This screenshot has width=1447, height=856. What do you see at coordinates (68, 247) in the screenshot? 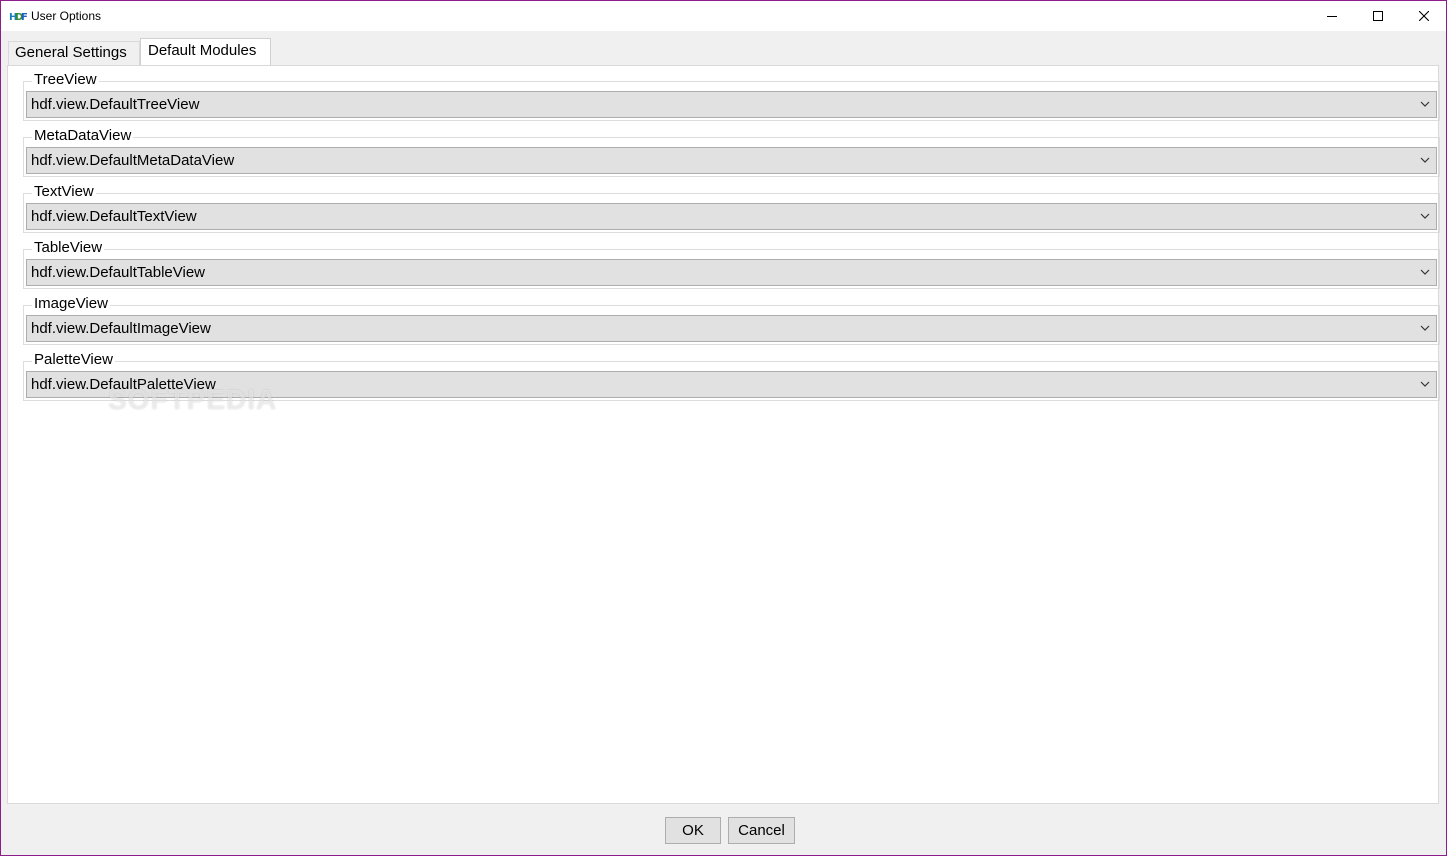
I see `tableview-label: TableView` at bounding box center [68, 247].